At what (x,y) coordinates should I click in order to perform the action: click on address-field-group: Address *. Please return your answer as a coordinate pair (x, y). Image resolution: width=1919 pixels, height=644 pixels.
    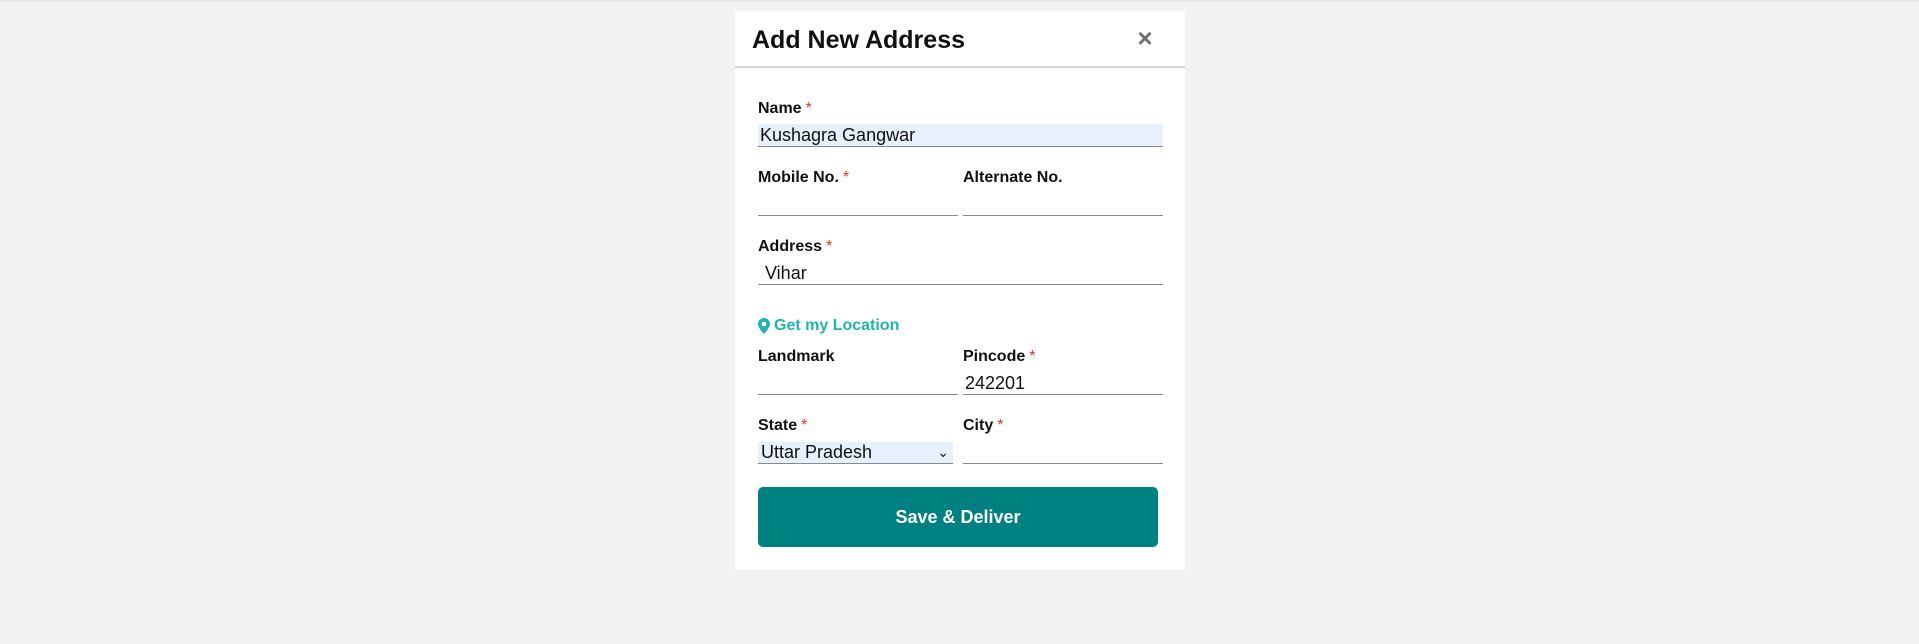
    Looking at the image, I should click on (960, 262).